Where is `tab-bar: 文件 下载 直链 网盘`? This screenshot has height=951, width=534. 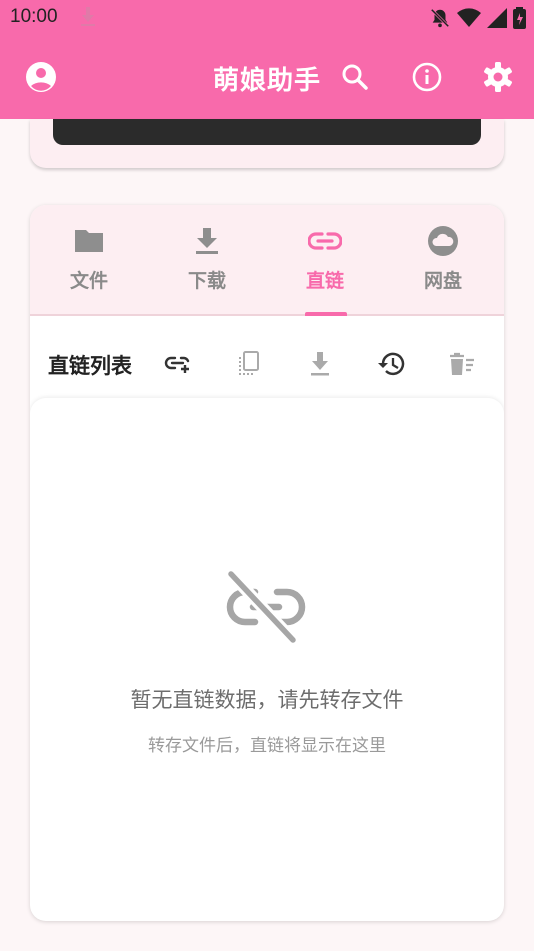
tab-bar: 文件 下载 直链 网盘 is located at coordinates (267, 260).